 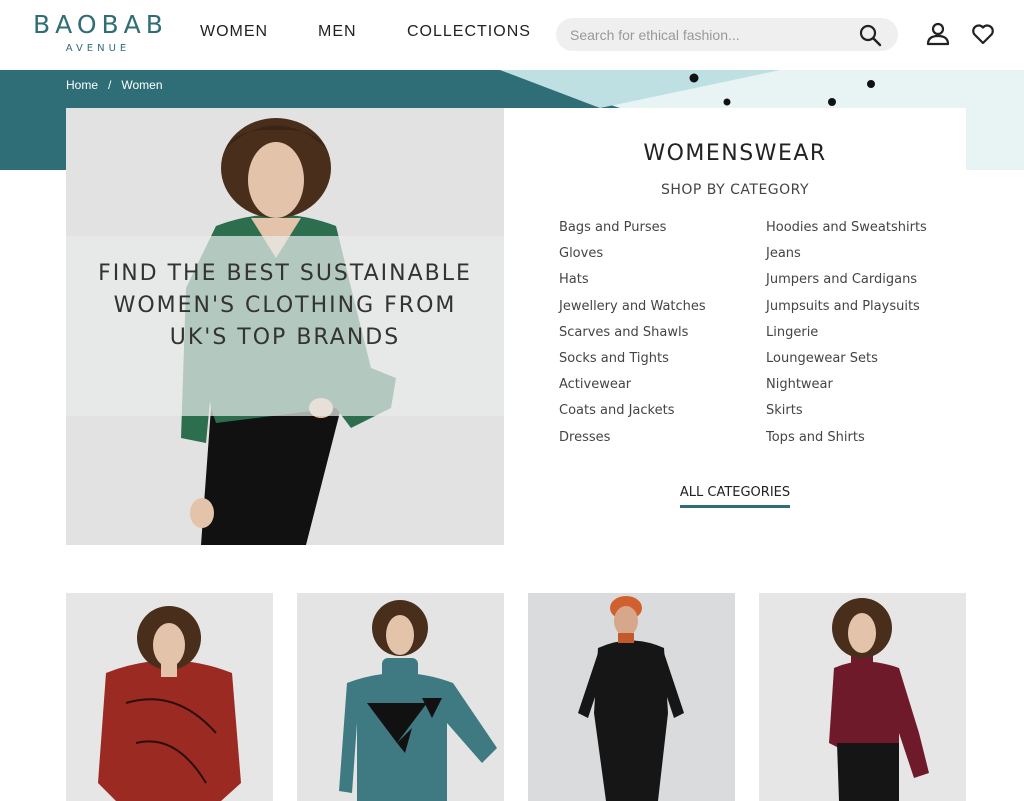 What do you see at coordinates (337, 32) in the screenshot?
I see `nav-men: MEN` at bounding box center [337, 32].